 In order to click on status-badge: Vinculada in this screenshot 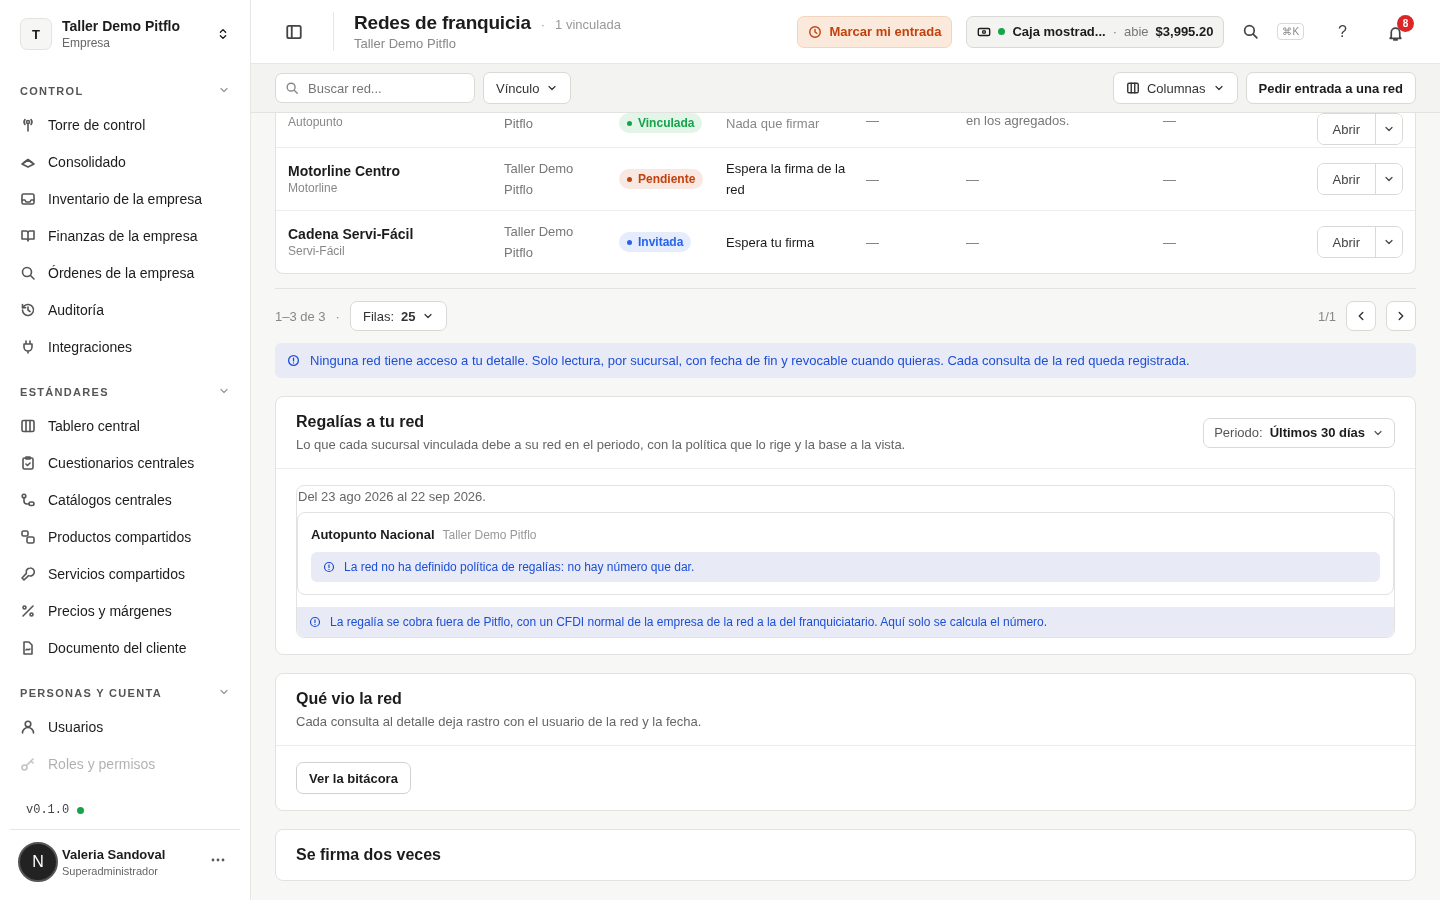, I will do `click(661, 123)`.